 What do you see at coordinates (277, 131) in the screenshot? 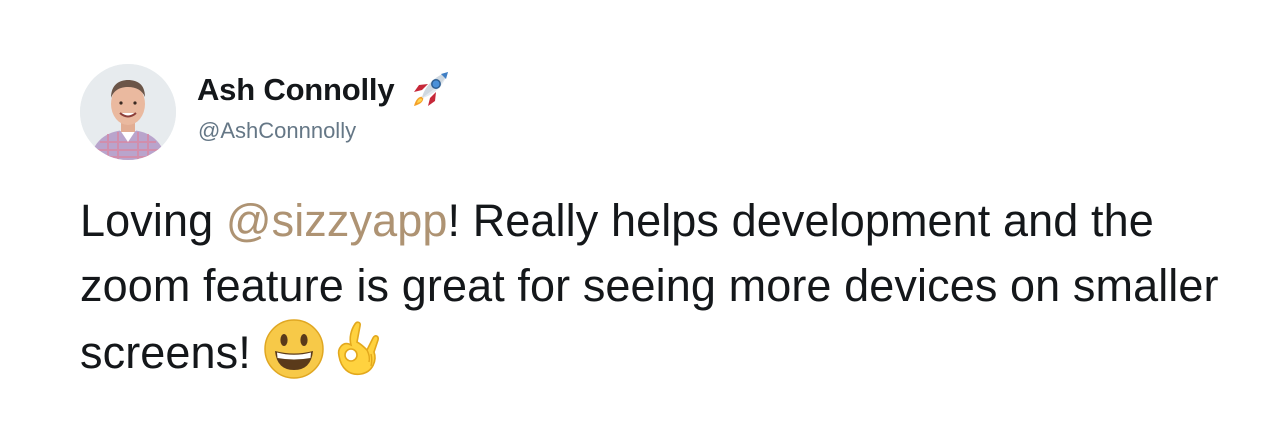
I see `author-handle: @AshConnnolly` at bounding box center [277, 131].